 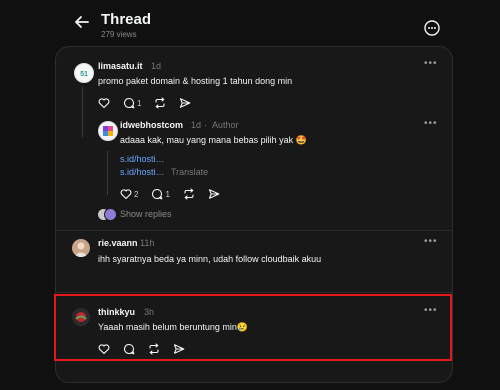 I want to click on highlight-box, so click(x=253, y=327).